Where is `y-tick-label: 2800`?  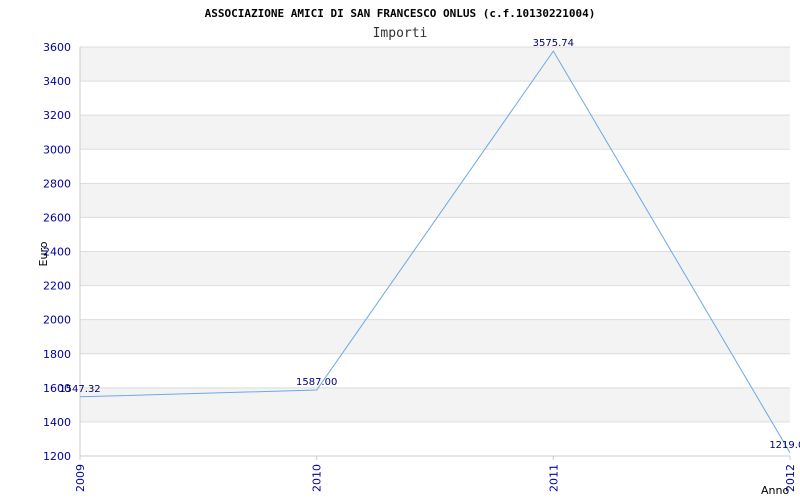
y-tick-label: 2800 is located at coordinates (57, 183).